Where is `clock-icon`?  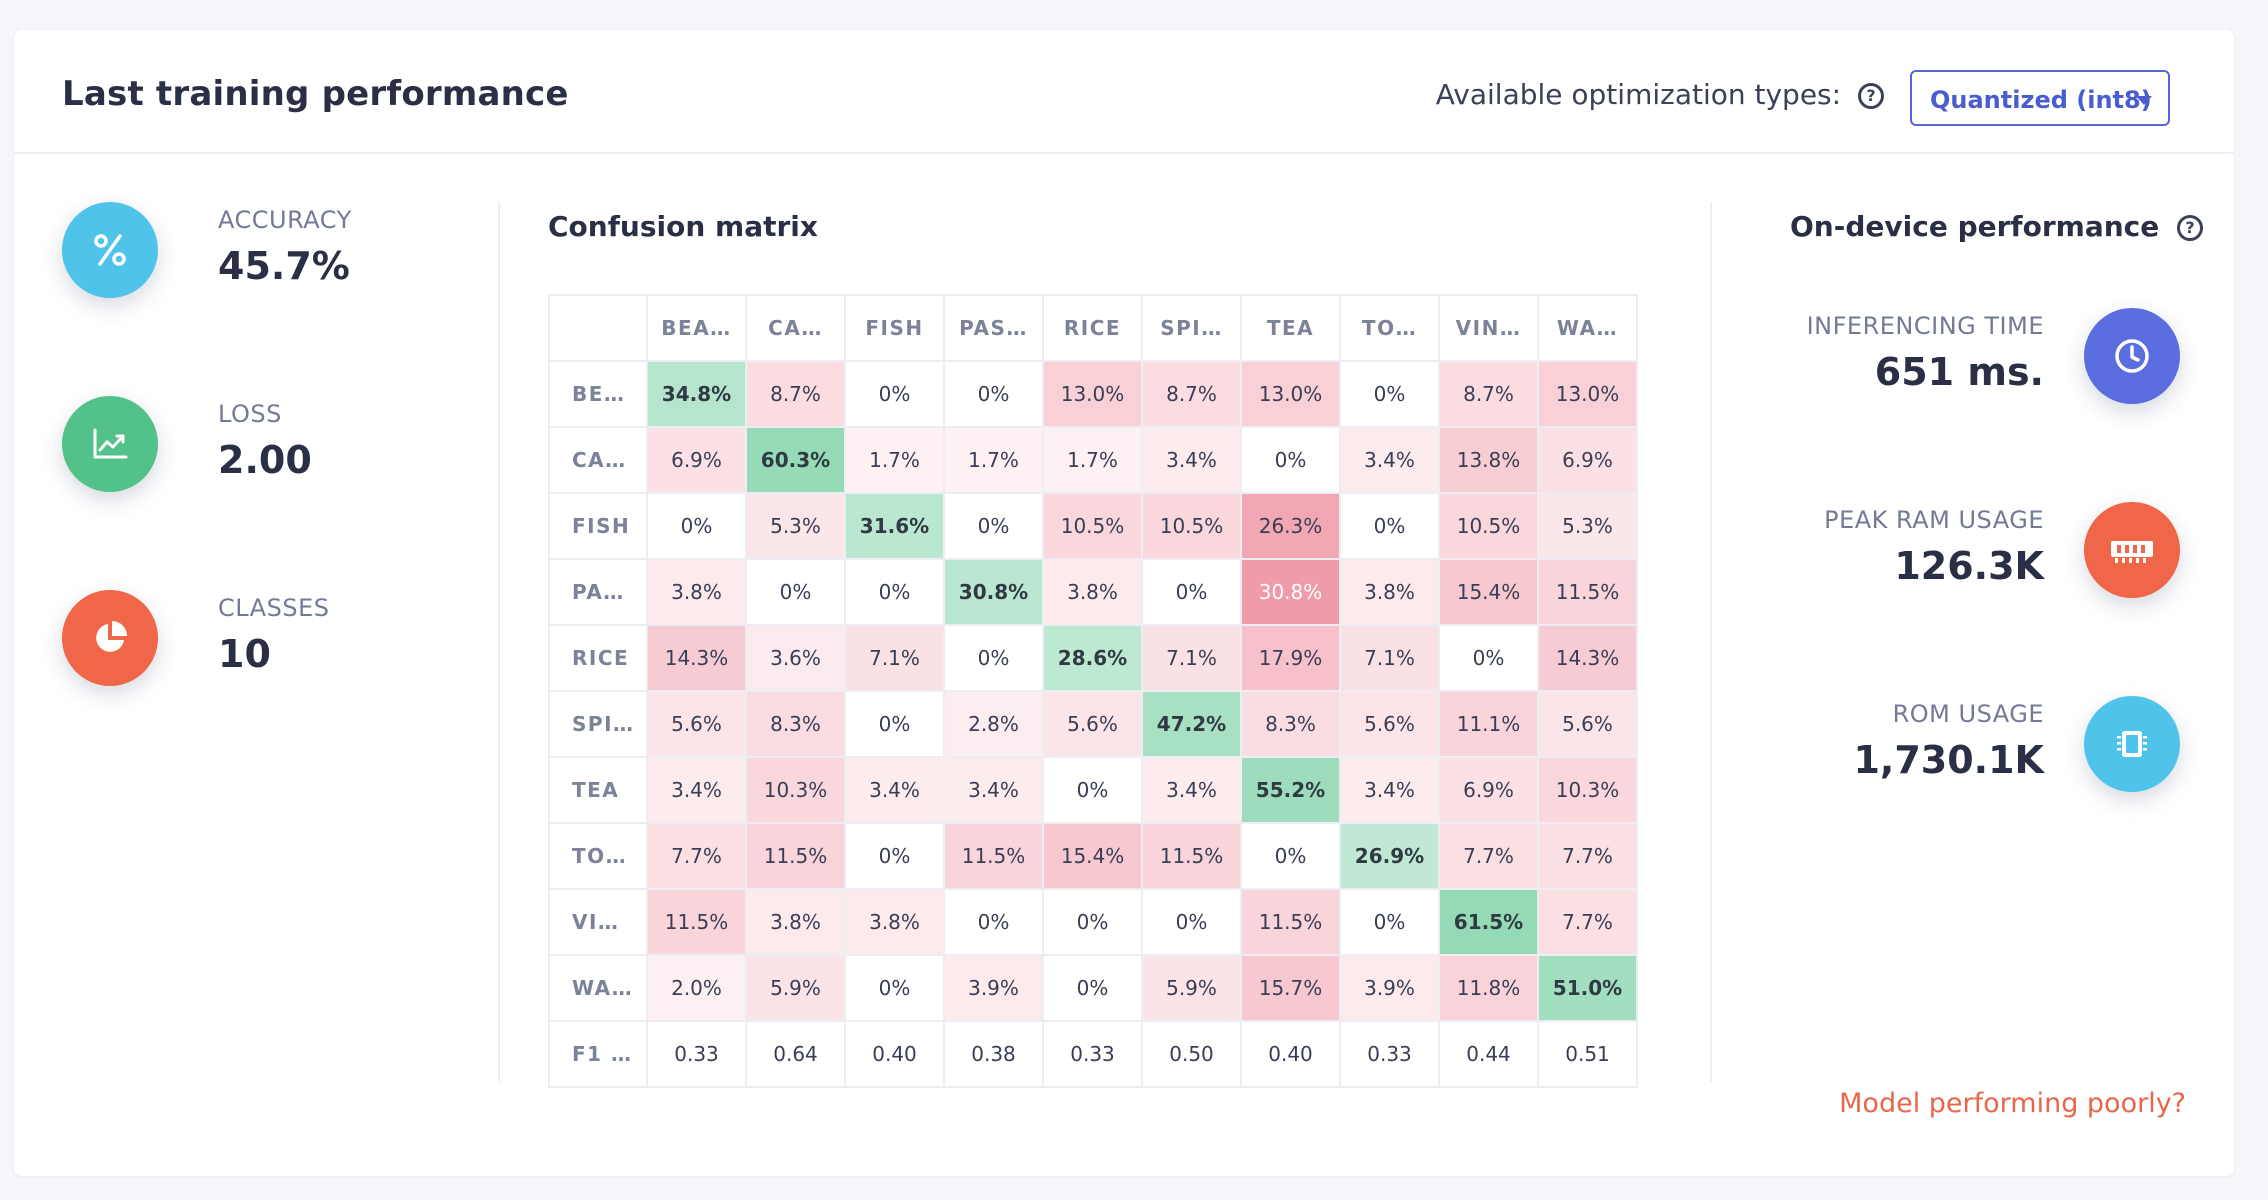 clock-icon is located at coordinates (2132, 356).